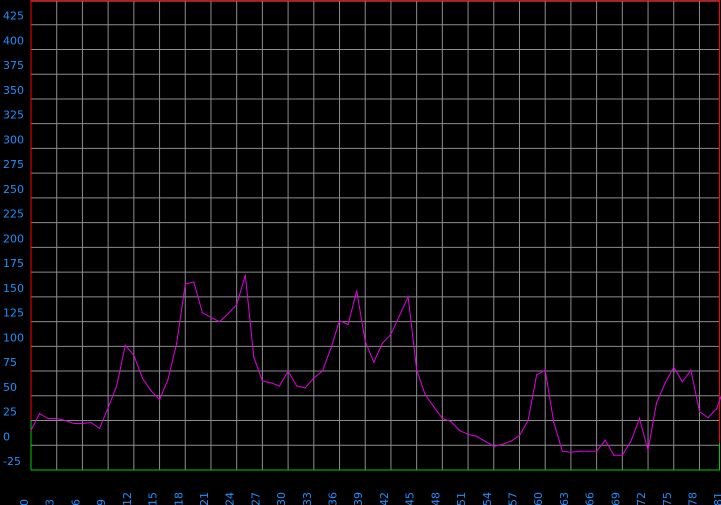  I want to click on y-tick-label: 150, so click(13, 288).